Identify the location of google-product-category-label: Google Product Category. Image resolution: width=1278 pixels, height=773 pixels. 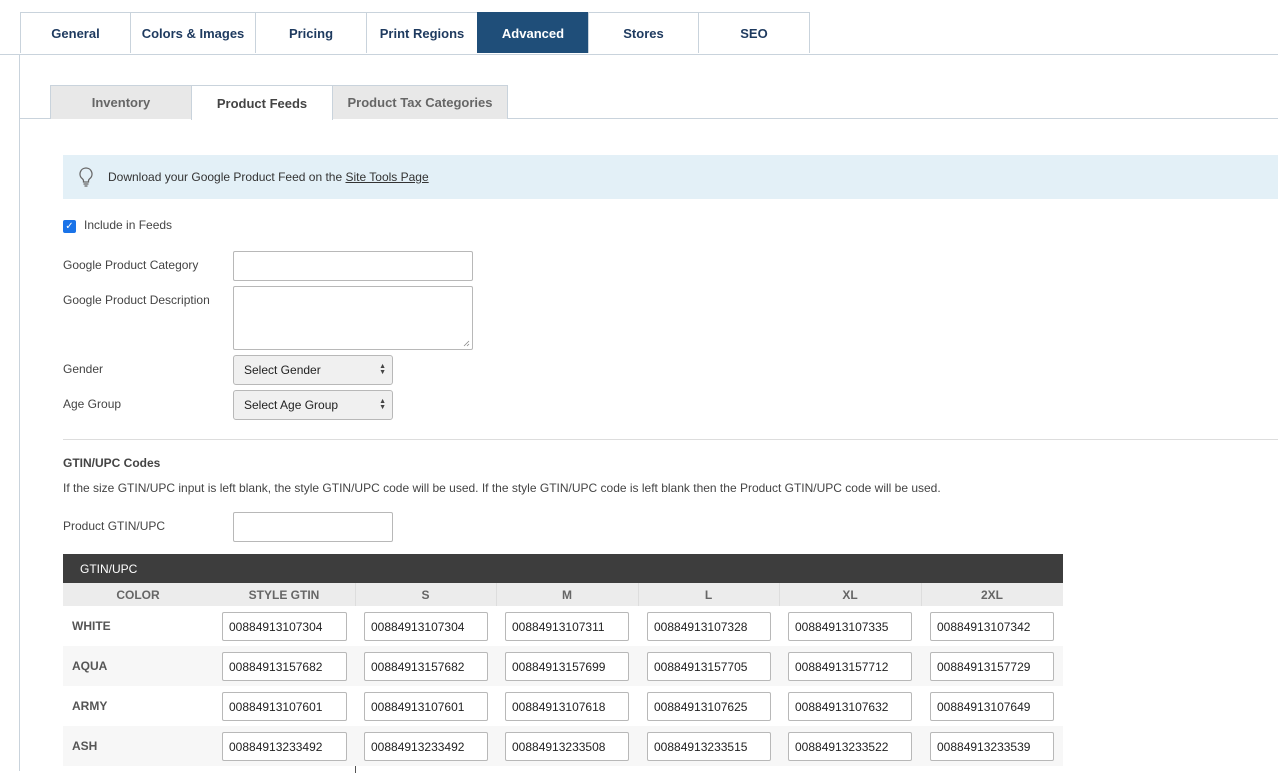
(131, 265).